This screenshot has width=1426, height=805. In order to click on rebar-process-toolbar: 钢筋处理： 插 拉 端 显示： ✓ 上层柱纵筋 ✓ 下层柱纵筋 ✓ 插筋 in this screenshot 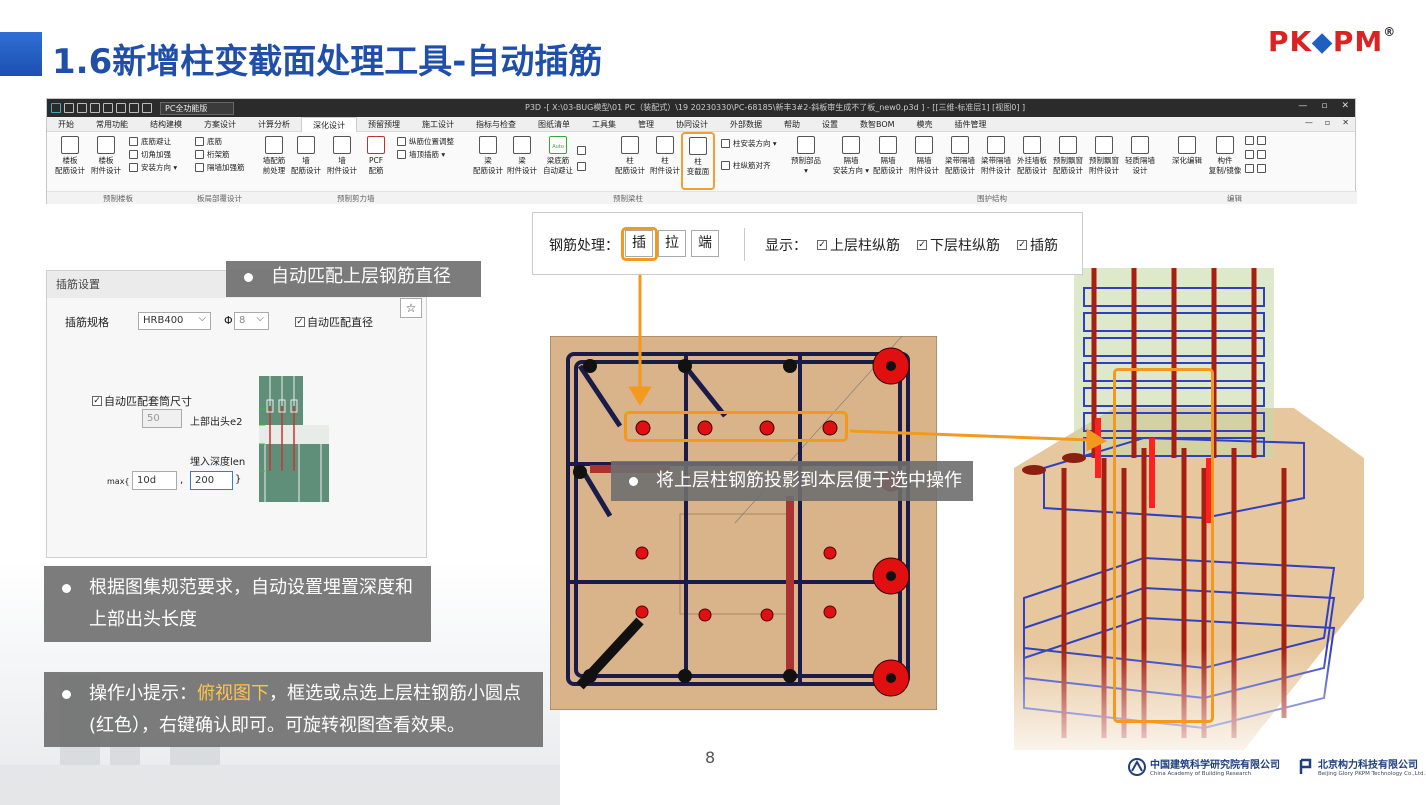, I will do `click(807, 243)`.